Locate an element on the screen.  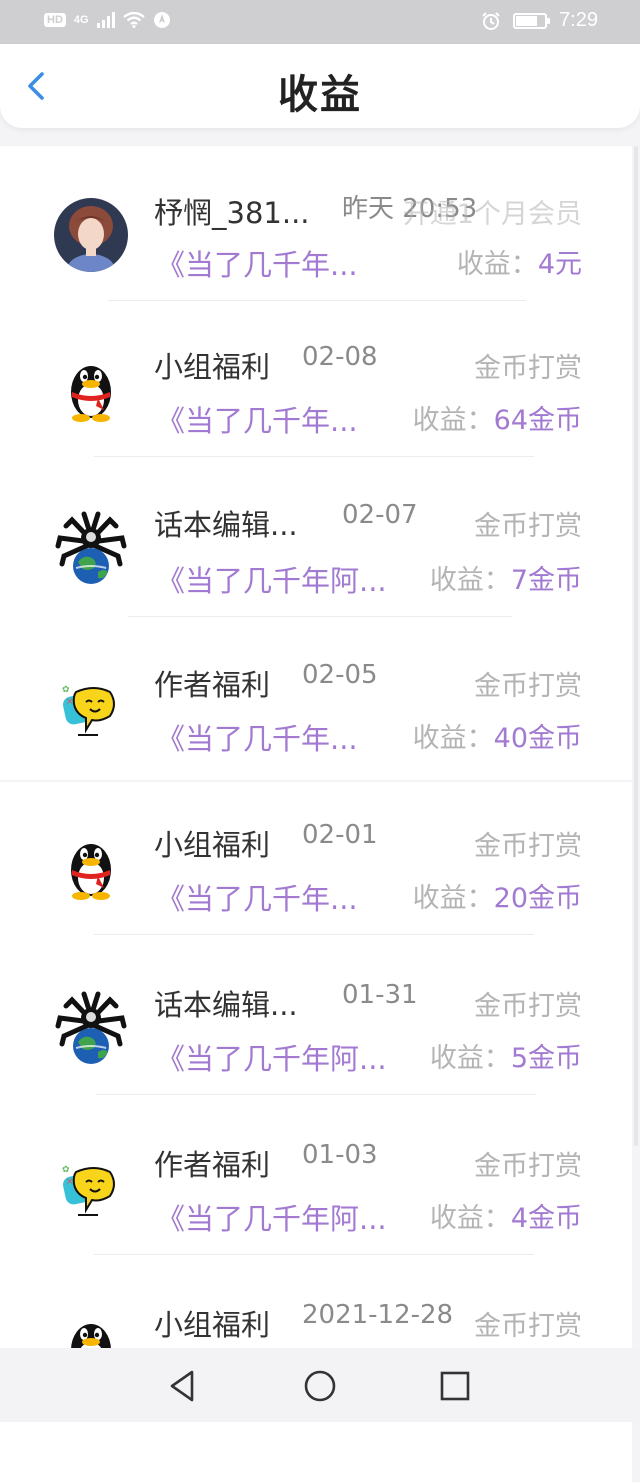
status-bar: HD 4G 7:29 is located at coordinates (320, 22).